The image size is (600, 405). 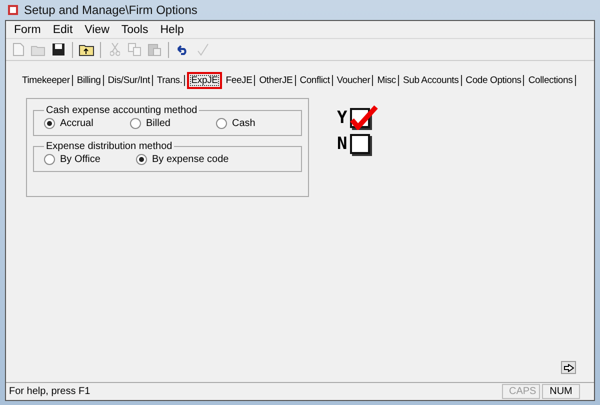 What do you see at coordinates (62, 30) in the screenshot?
I see `menu-item: Edit` at bounding box center [62, 30].